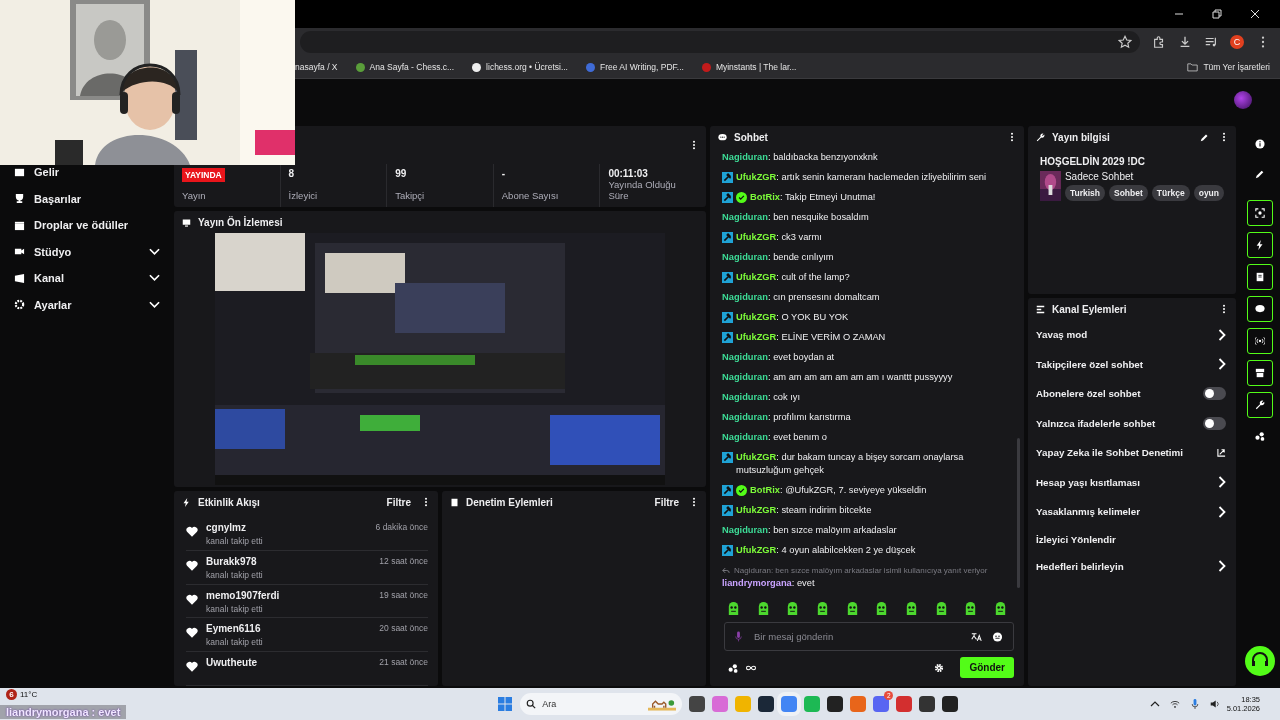  Describe the element at coordinates (1127, 566) in the screenshot. I see `action-label: Hedefleri belirleyin` at that location.